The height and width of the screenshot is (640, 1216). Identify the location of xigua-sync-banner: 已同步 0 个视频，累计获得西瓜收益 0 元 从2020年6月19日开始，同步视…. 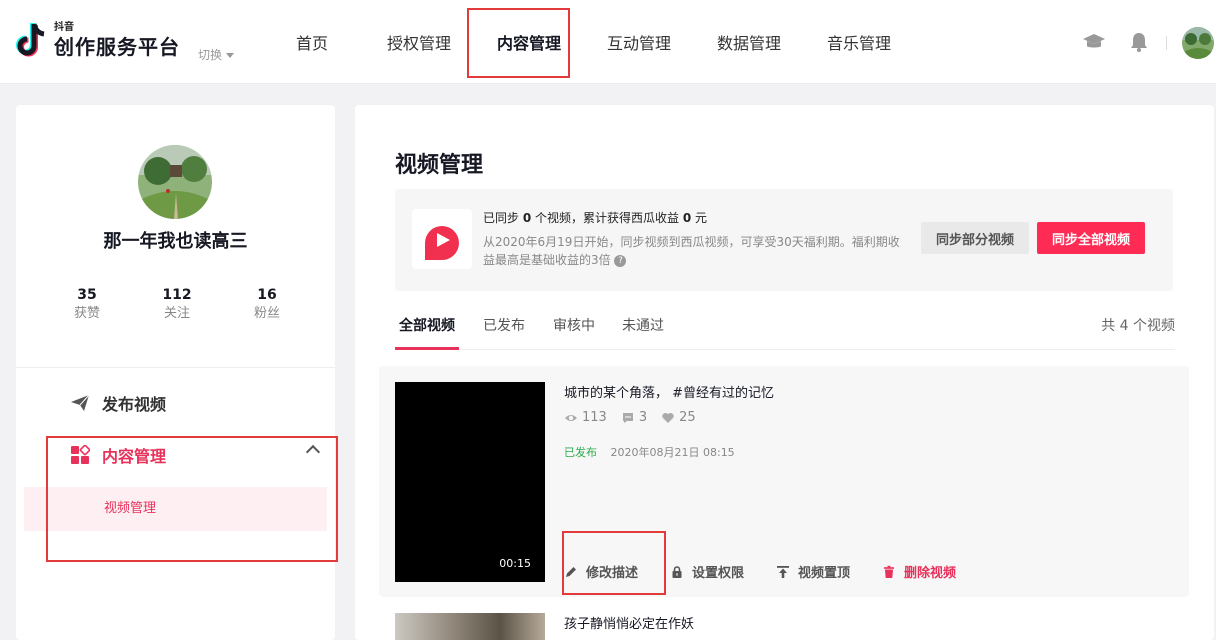
(784, 240).